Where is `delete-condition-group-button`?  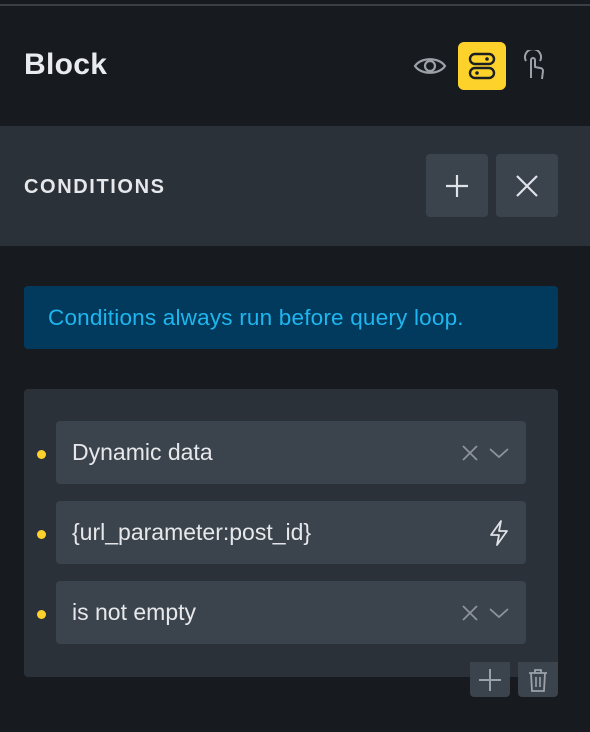
delete-condition-group-button is located at coordinates (538, 679).